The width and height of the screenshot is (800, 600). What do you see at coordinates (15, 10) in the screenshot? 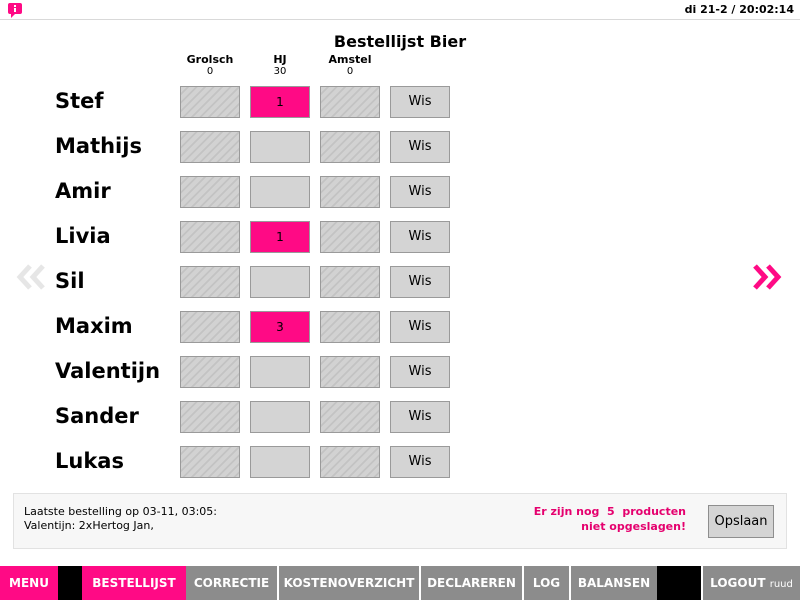
I see `info-bubble-icon` at bounding box center [15, 10].